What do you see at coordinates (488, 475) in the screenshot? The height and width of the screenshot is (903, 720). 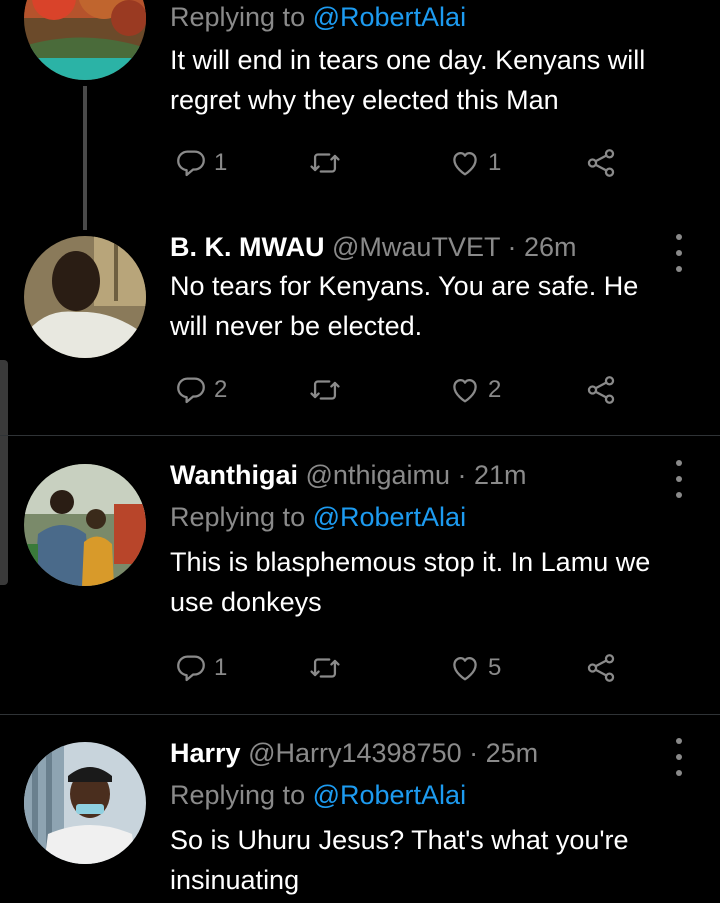 I see `timestamp: · 21m` at bounding box center [488, 475].